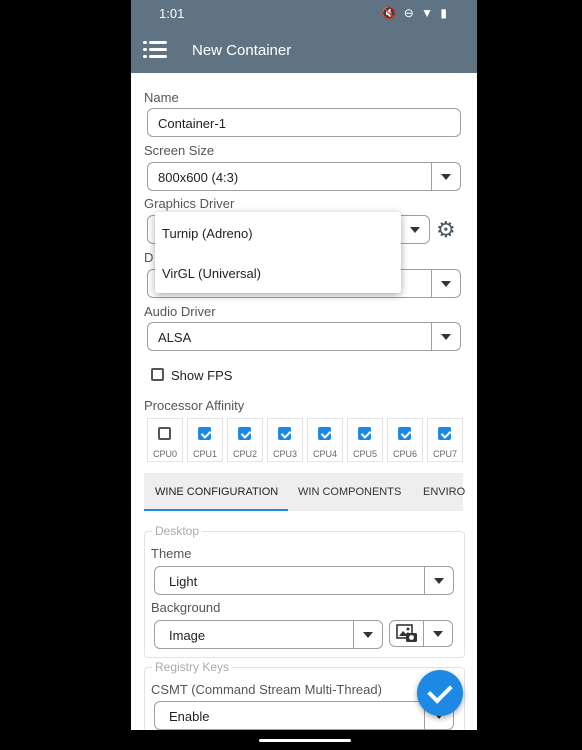  I want to click on gear-icon: ⚙, so click(446, 230).